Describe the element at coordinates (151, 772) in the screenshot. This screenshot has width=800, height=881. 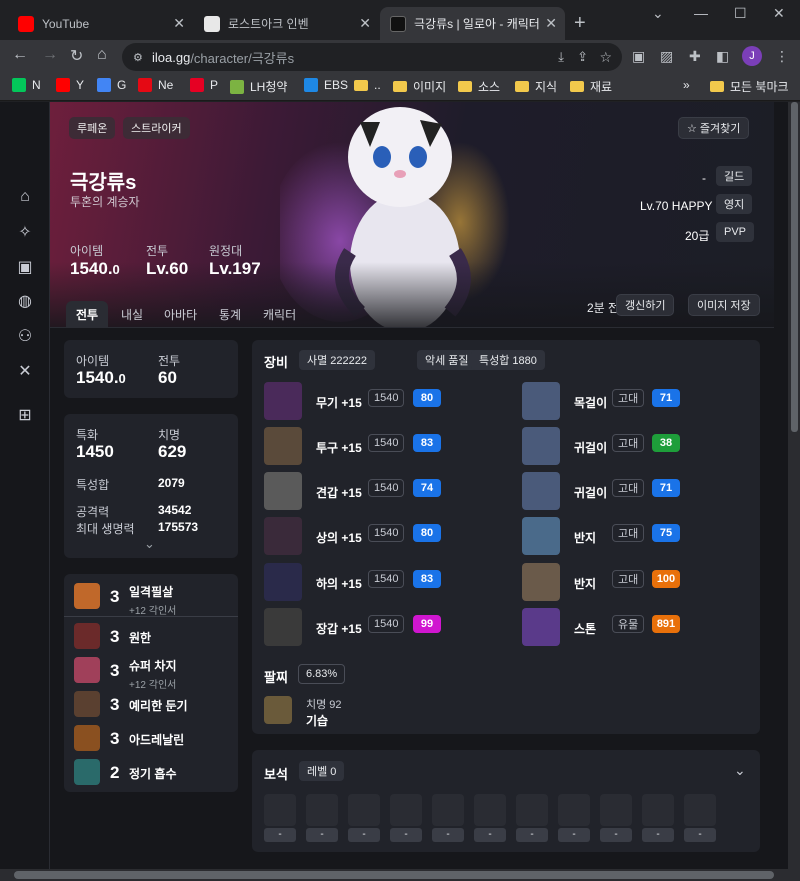
I see `engraving-row: 2 정기 흡수` at that location.